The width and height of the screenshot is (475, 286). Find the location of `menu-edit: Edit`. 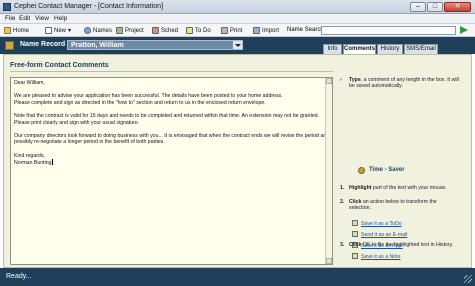

menu-edit: Edit is located at coordinates (24, 18).